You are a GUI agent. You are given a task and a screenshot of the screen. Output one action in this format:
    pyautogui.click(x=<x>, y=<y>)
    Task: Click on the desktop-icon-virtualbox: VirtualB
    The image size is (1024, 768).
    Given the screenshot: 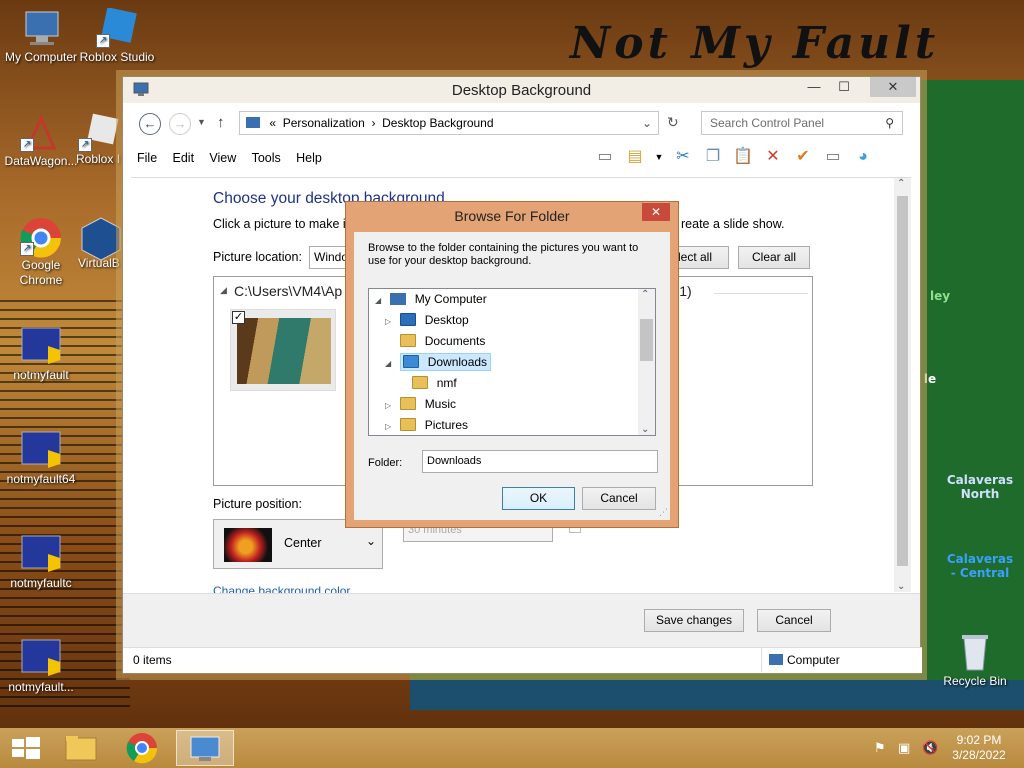 What is the action you would take?
    pyautogui.click(x=103, y=243)
    